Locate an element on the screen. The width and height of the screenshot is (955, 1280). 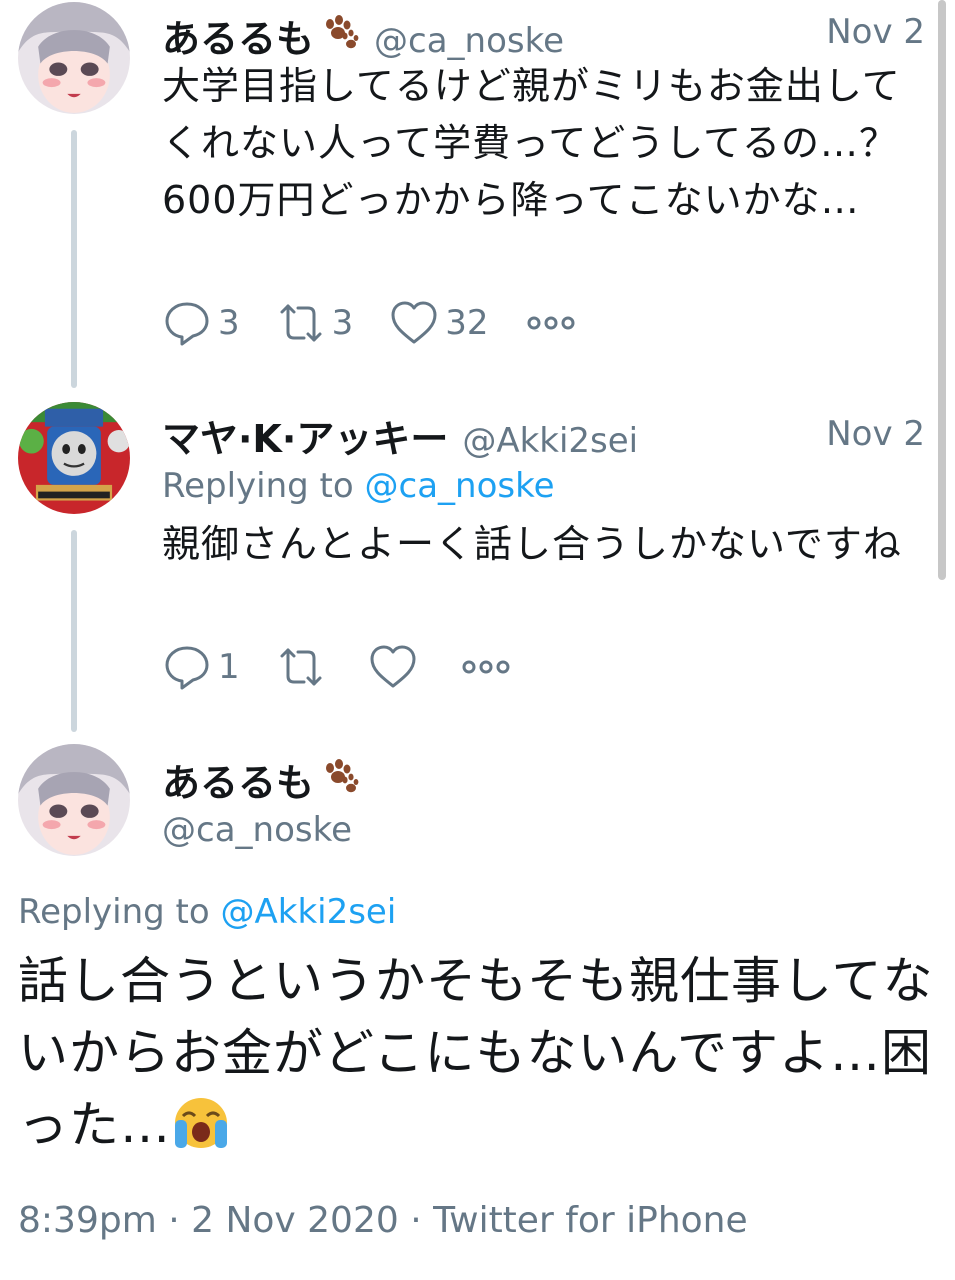
reply-button: 1 is located at coordinates (201, 667).